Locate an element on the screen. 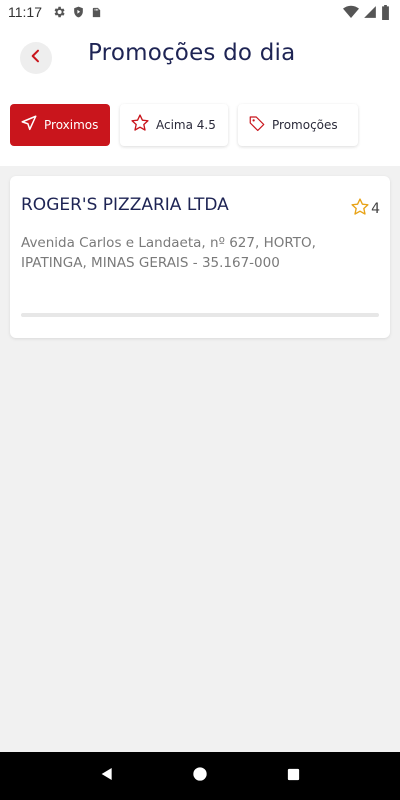  nav-home-button is located at coordinates (200, 776).